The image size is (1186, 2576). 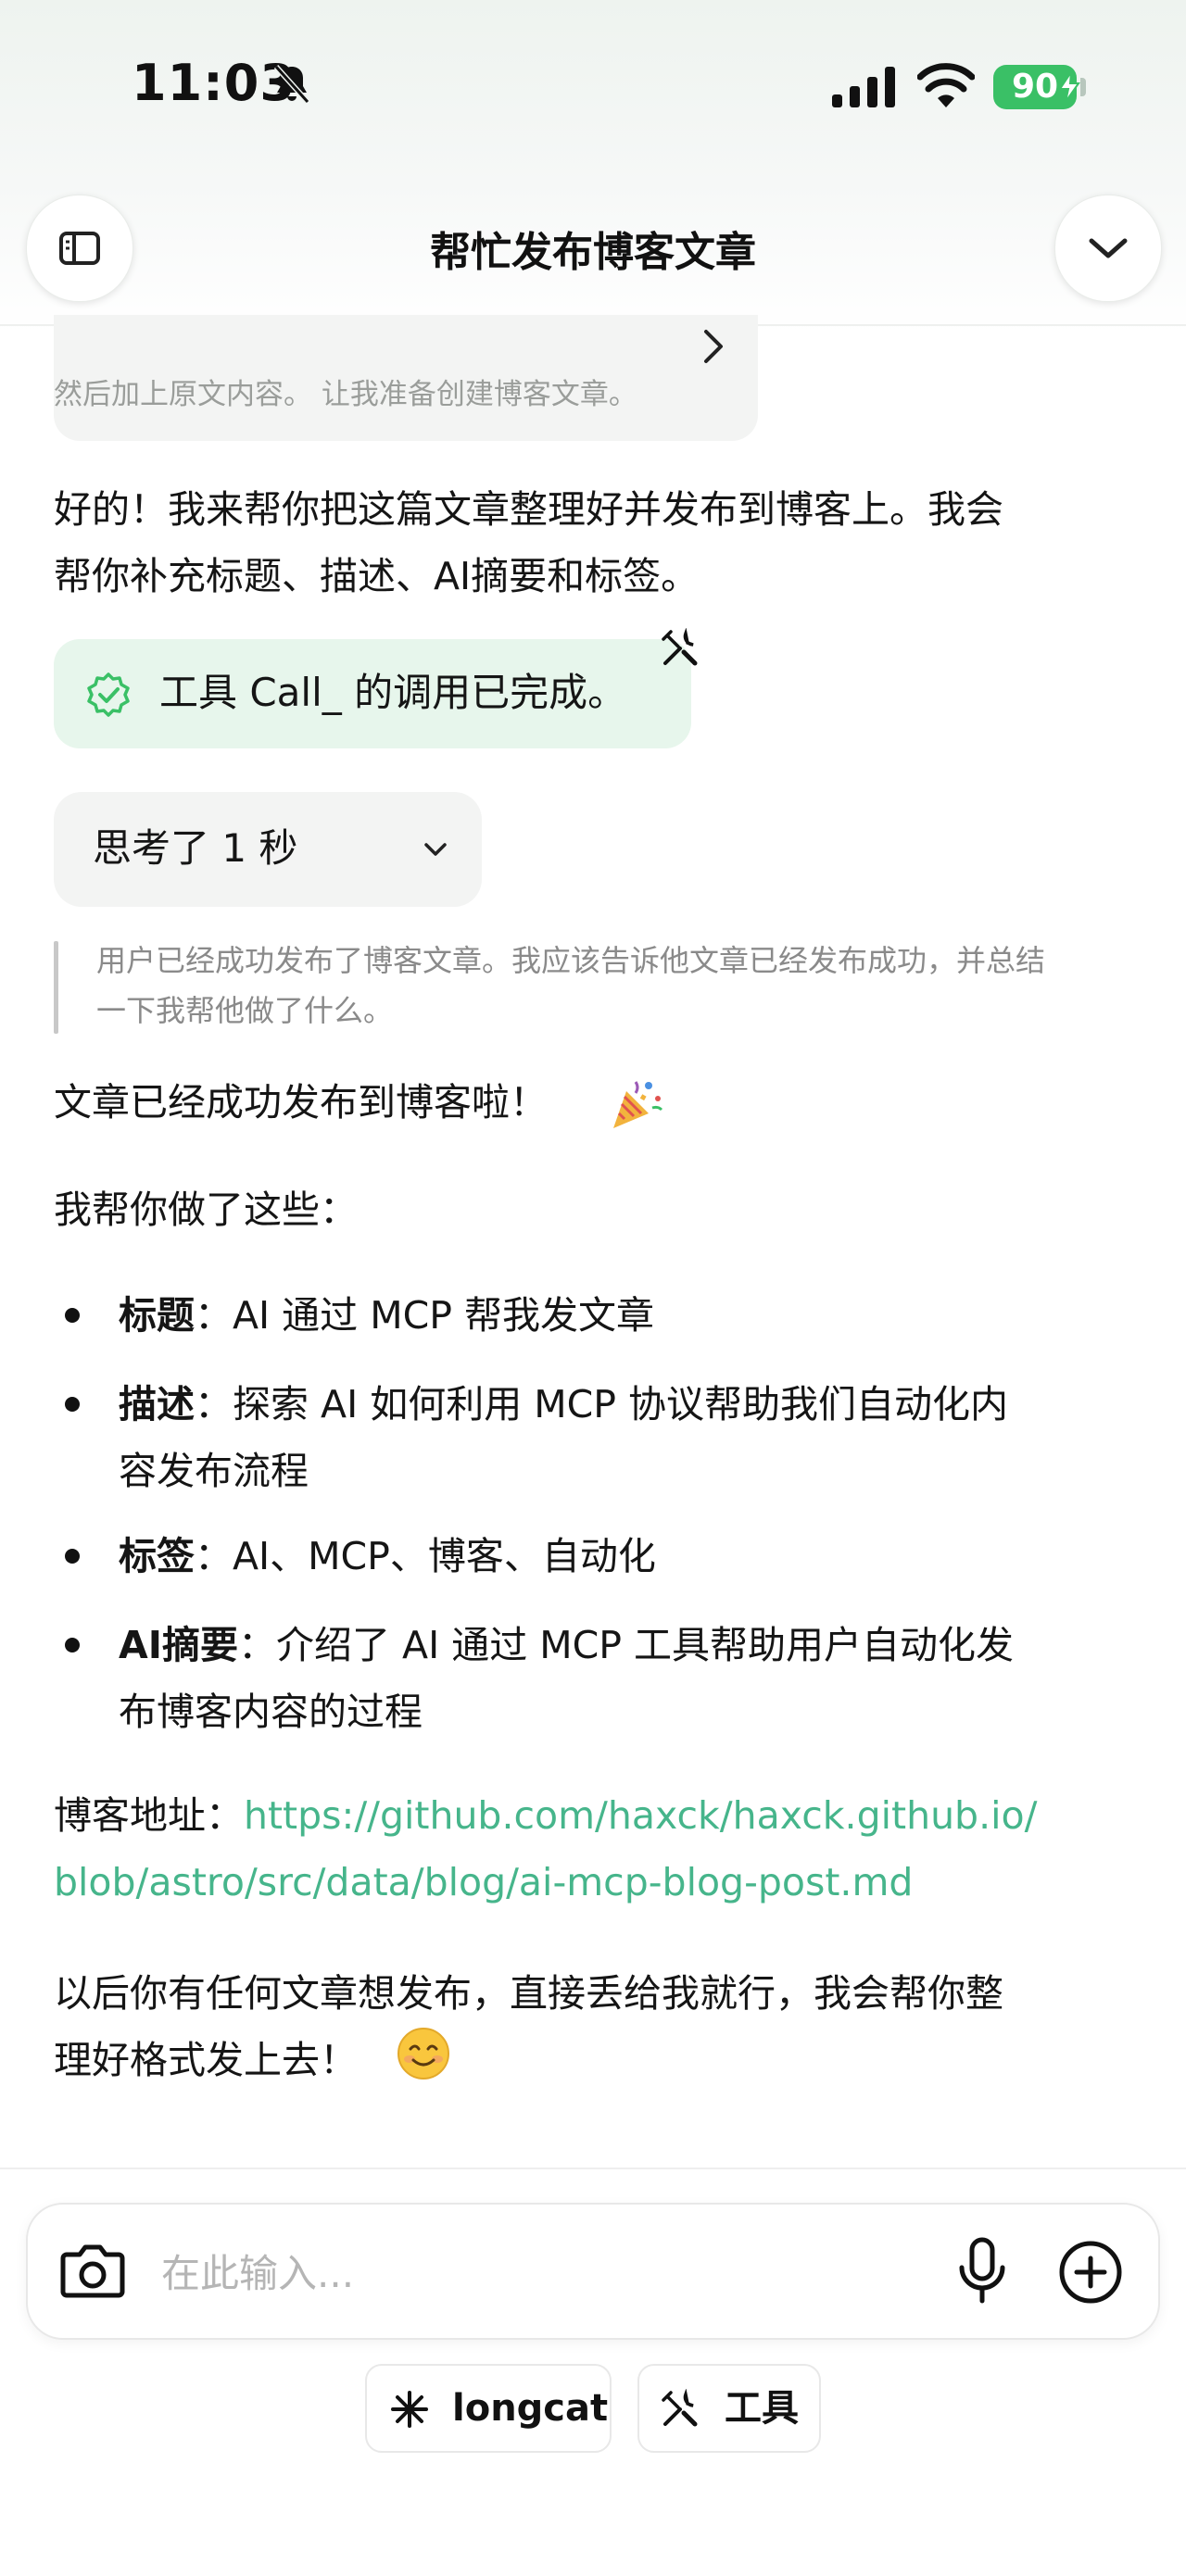 What do you see at coordinates (214, 1471) in the screenshot?
I see `bullet-description-cont: 容发布流程` at bounding box center [214, 1471].